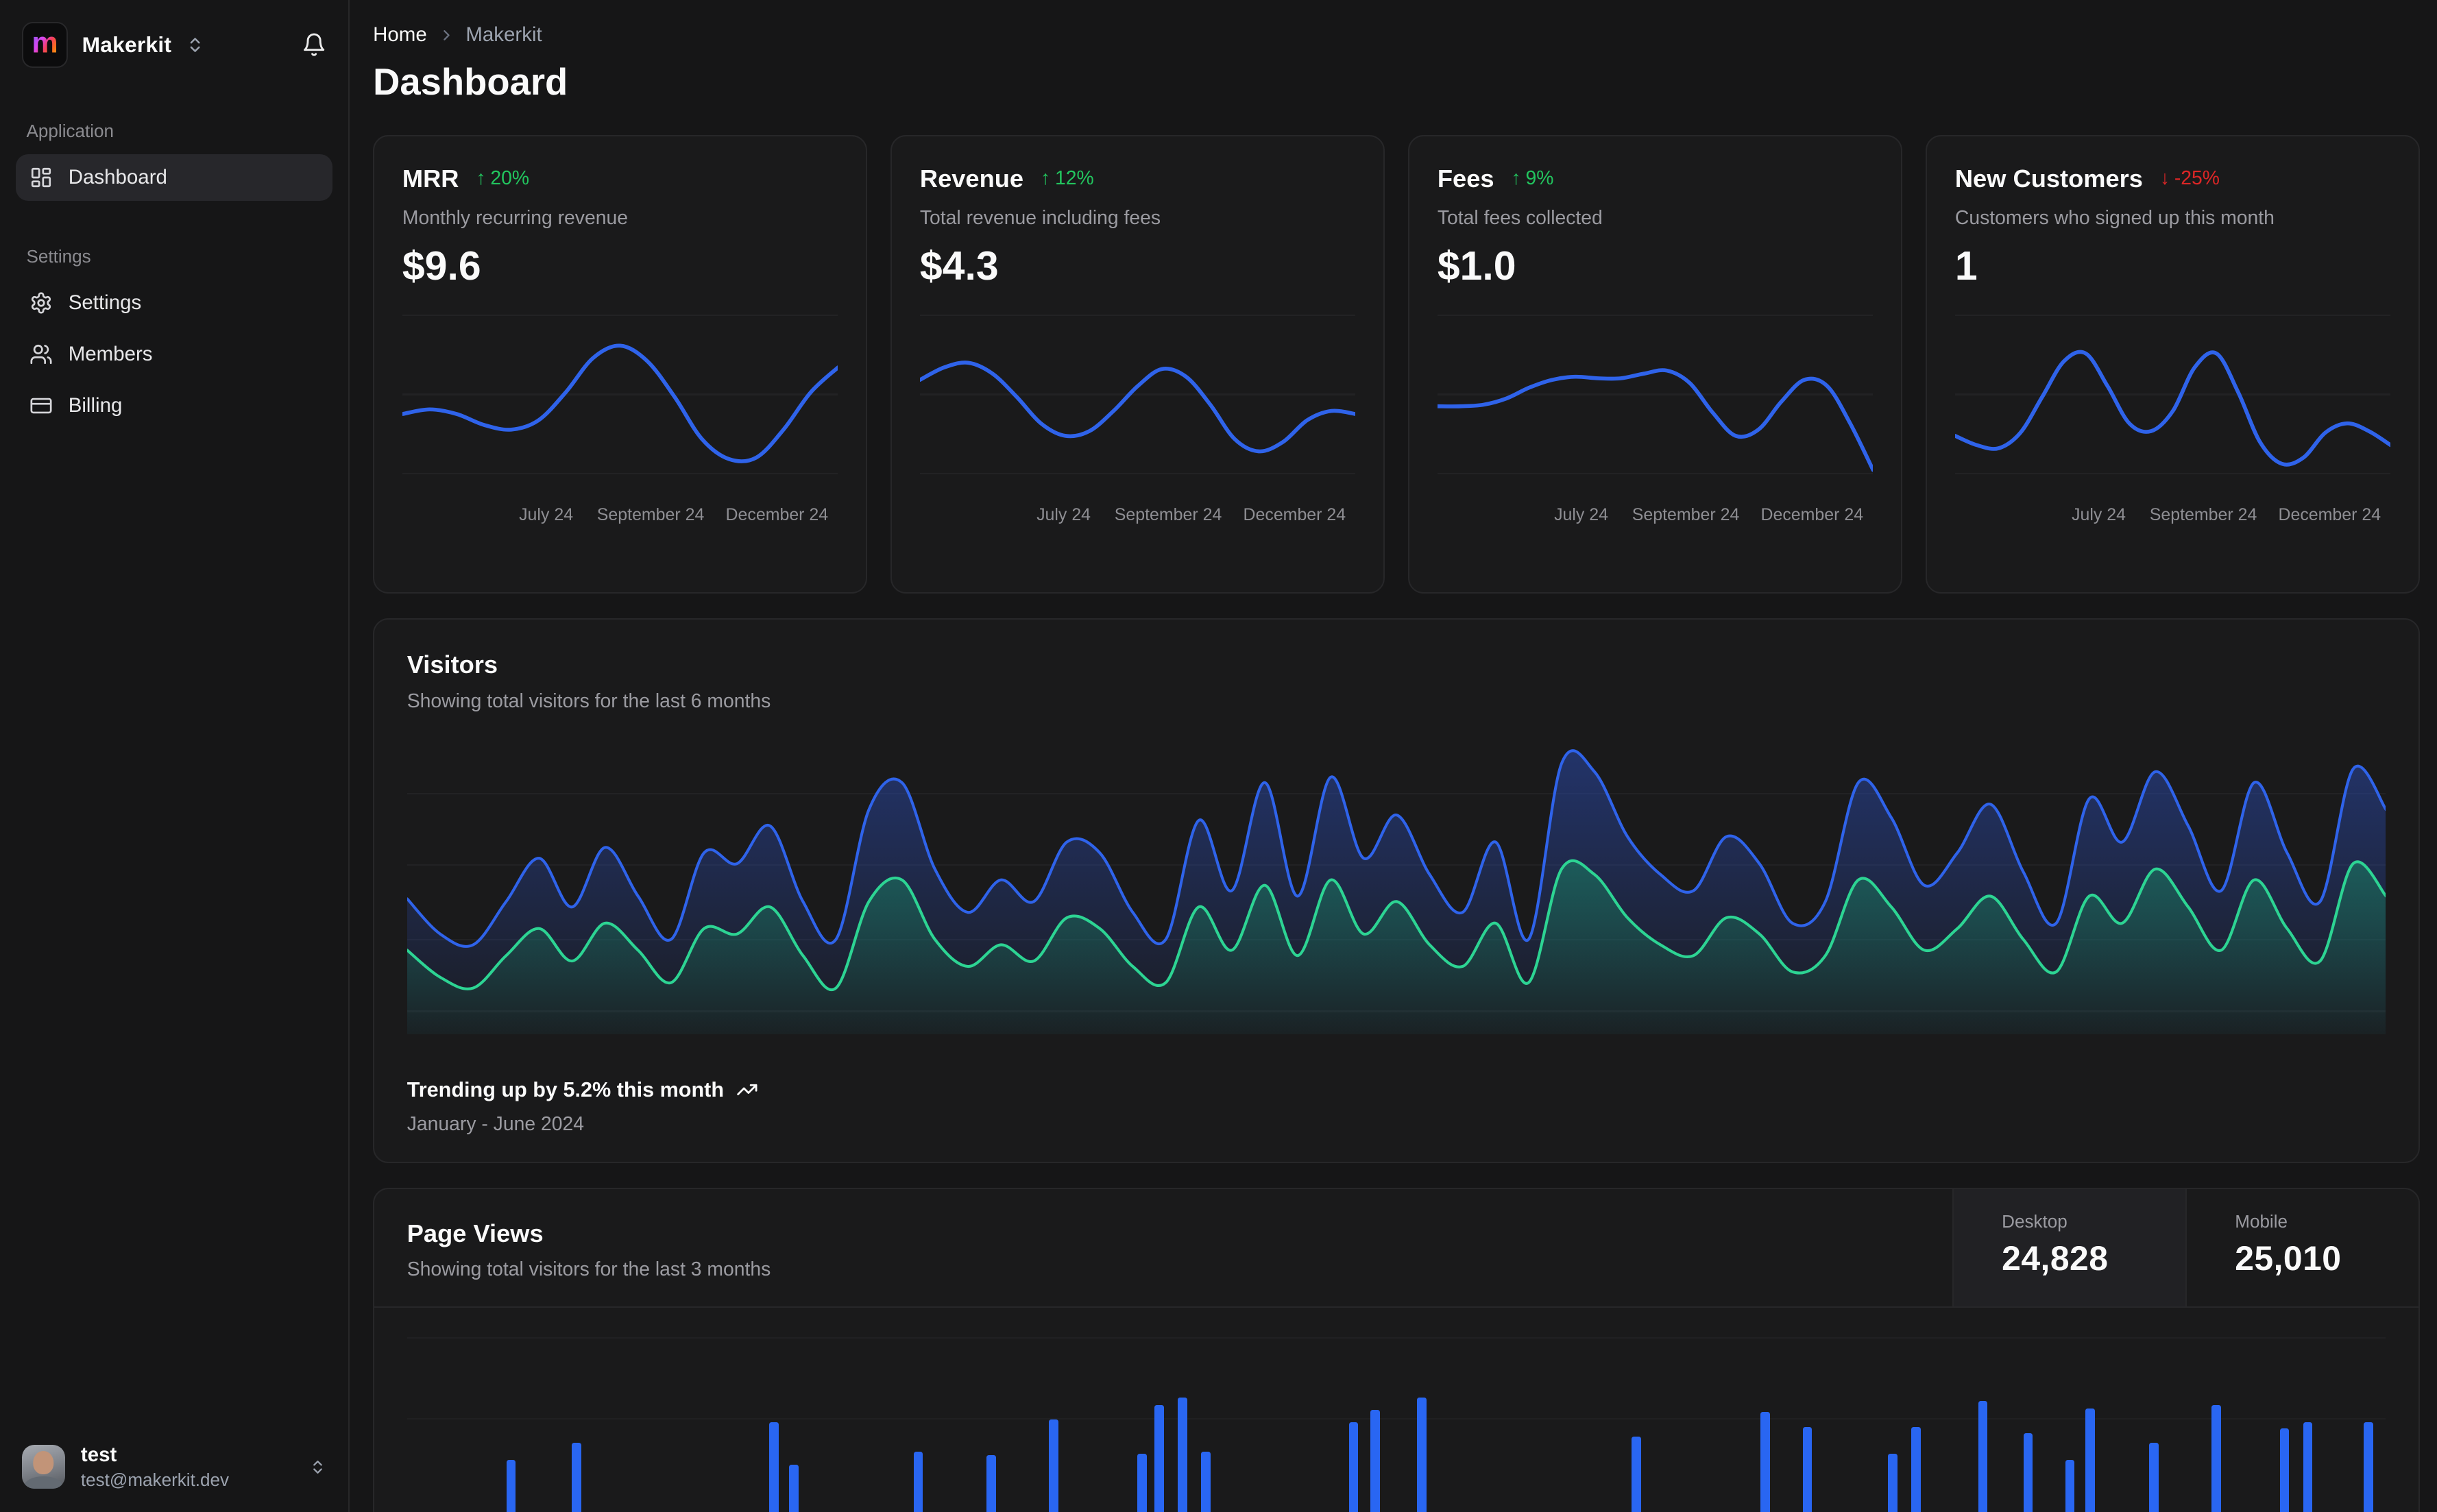 This screenshot has width=2437, height=1512. What do you see at coordinates (446, 35) in the screenshot?
I see `chevron-right-icon` at bounding box center [446, 35].